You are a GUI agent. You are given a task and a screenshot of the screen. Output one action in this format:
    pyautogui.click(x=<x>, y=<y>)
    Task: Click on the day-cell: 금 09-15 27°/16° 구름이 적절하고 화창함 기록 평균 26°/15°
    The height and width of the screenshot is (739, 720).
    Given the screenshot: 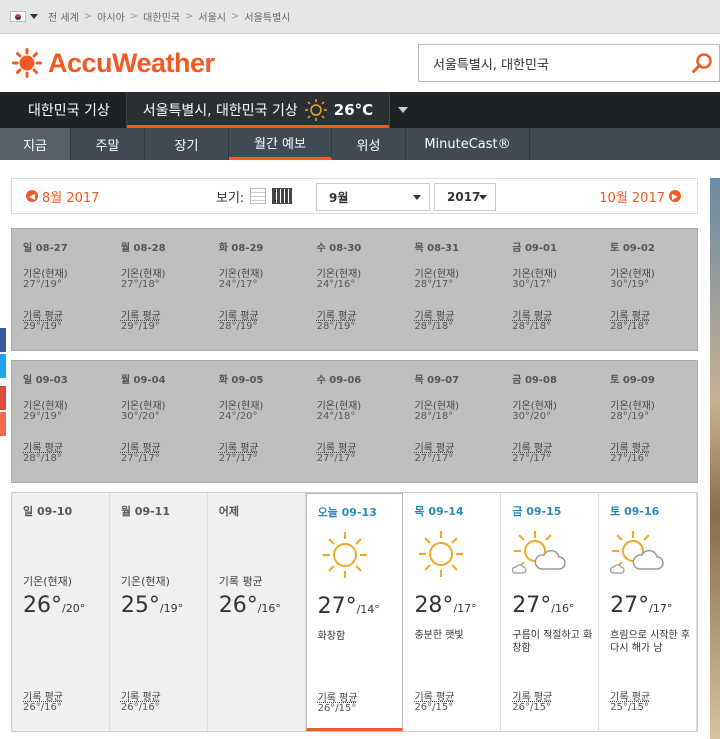 What is the action you would take?
    pyautogui.click(x=550, y=612)
    